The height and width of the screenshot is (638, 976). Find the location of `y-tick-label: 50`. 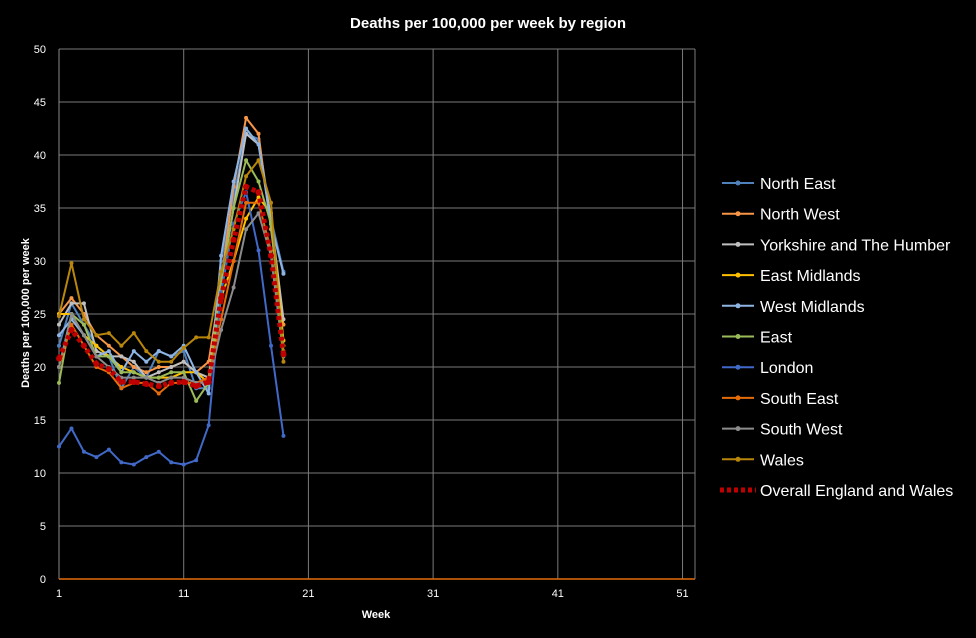

y-tick-label: 50 is located at coordinates (40, 50).